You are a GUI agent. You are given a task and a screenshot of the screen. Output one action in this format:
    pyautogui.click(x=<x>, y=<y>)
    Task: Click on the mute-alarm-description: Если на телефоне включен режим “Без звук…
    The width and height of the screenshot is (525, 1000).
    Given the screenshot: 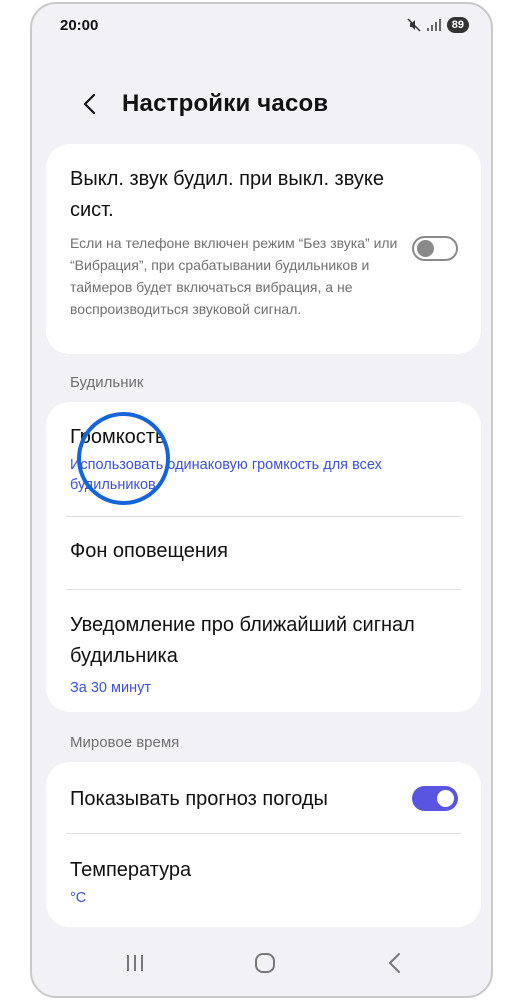 What is the action you would take?
    pyautogui.click(x=234, y=276)
    